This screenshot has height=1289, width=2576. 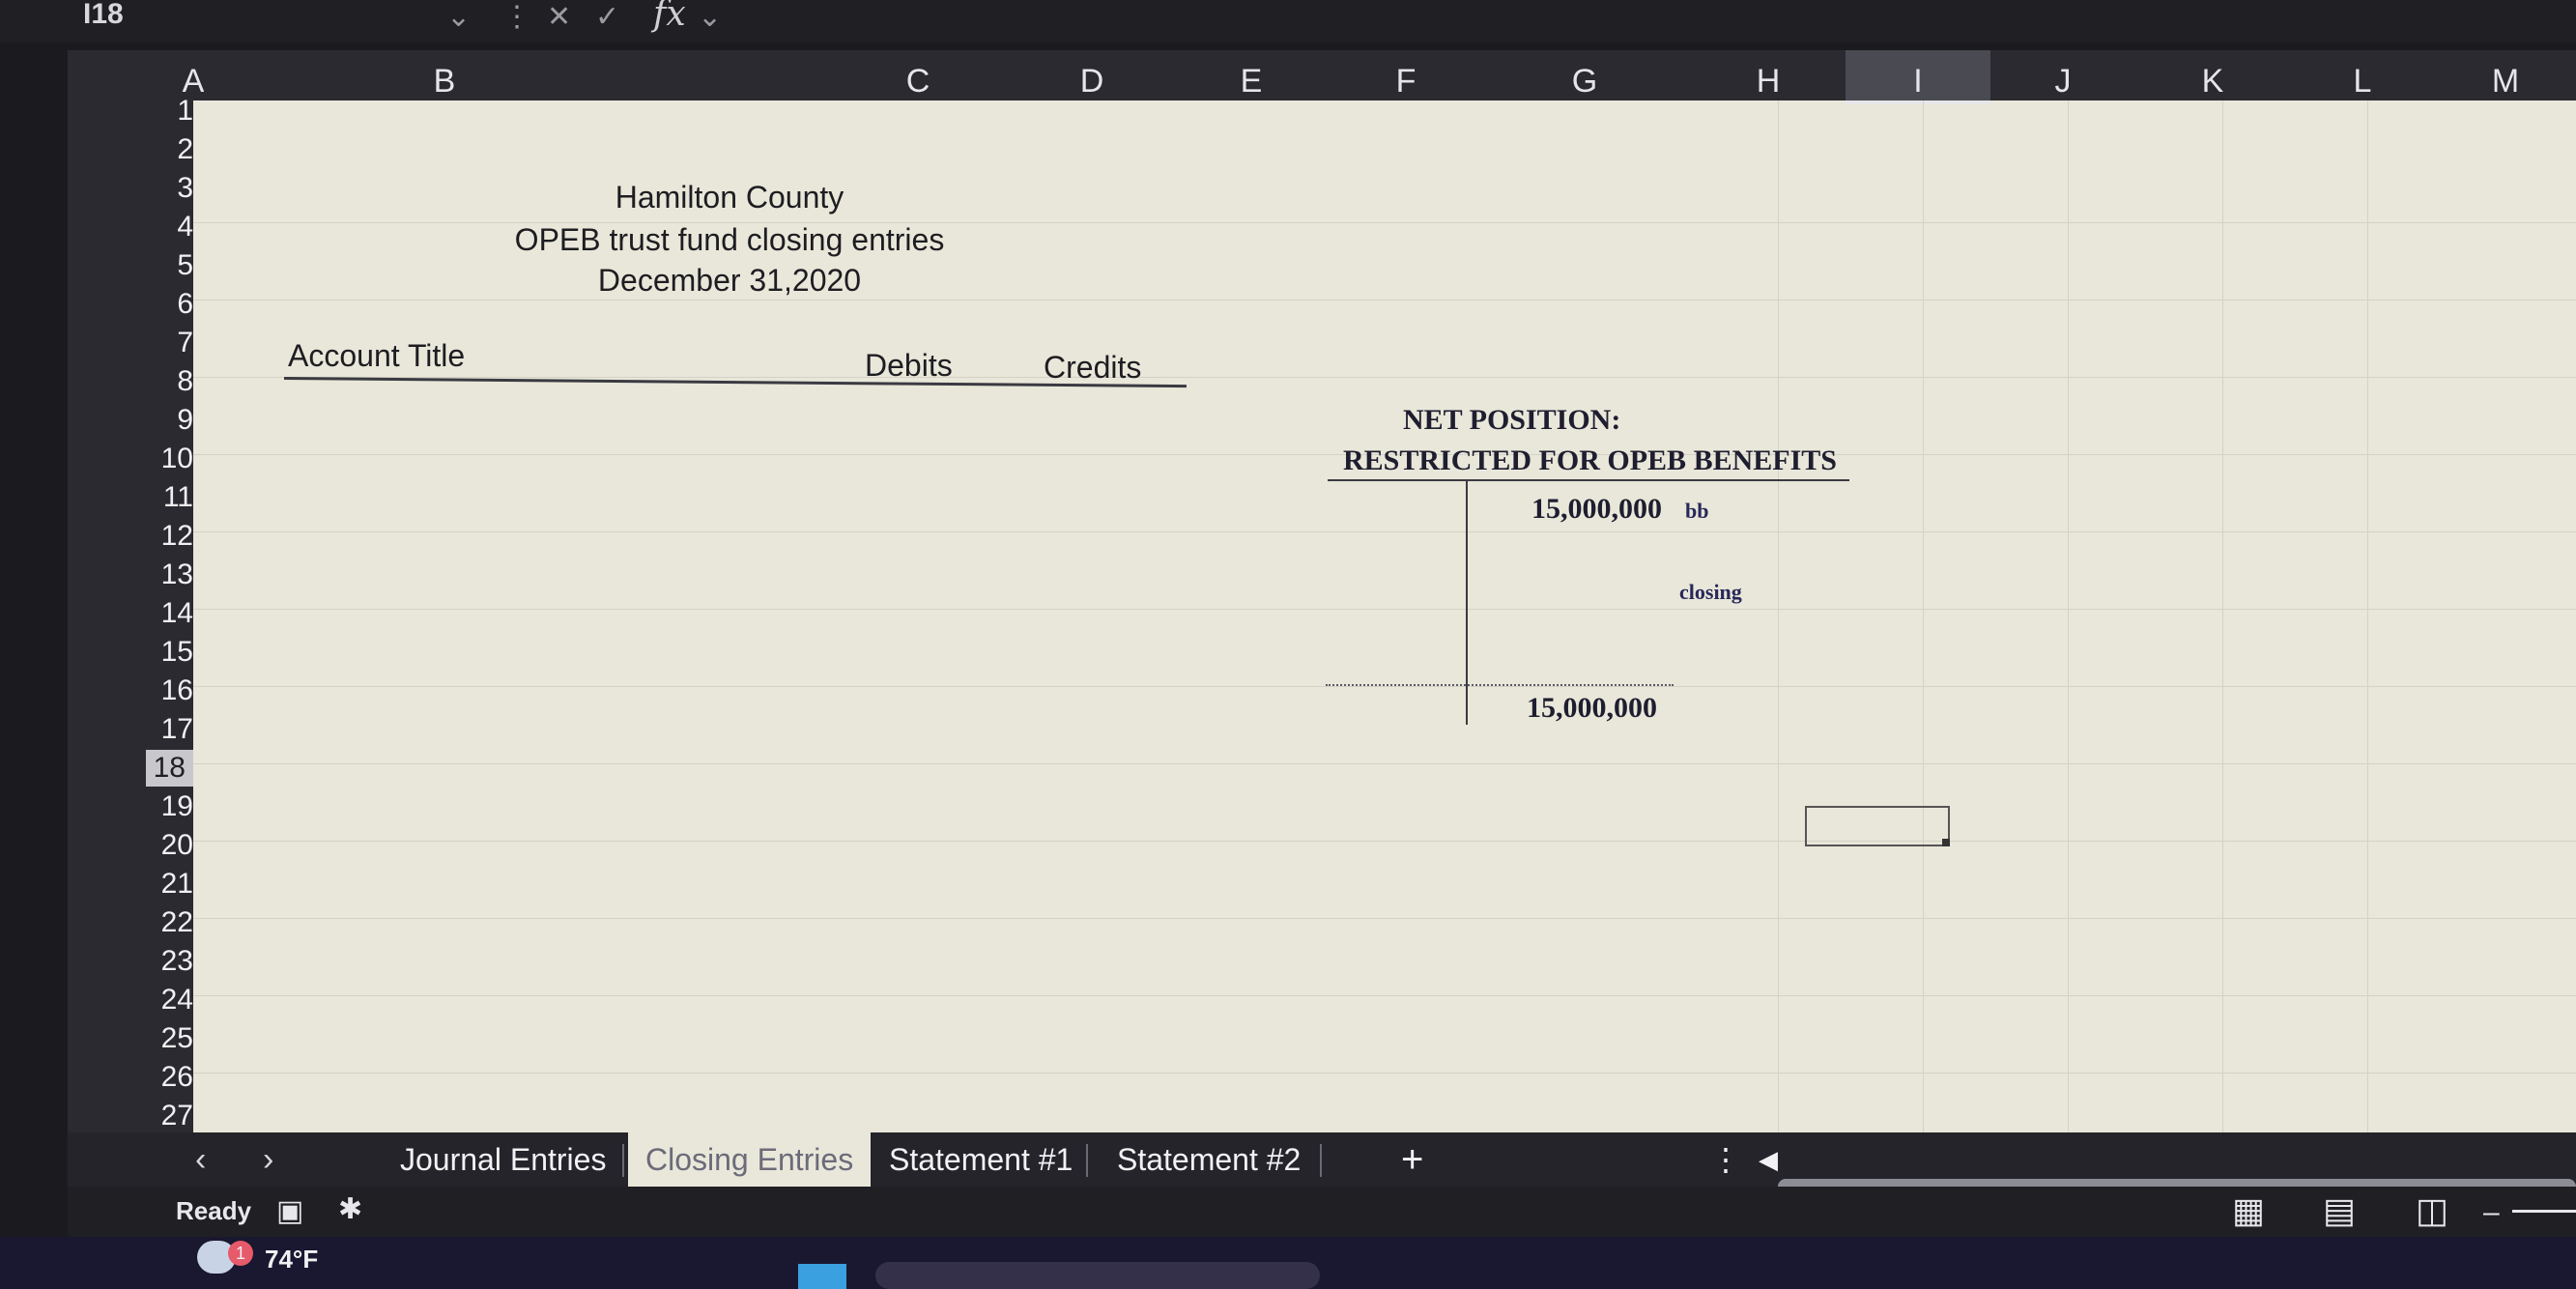 What do you see at coordinates (1512, 420) in the screenshot?
I see `t-account-title: NET POSITION:` at bounding box center [1512, 420].